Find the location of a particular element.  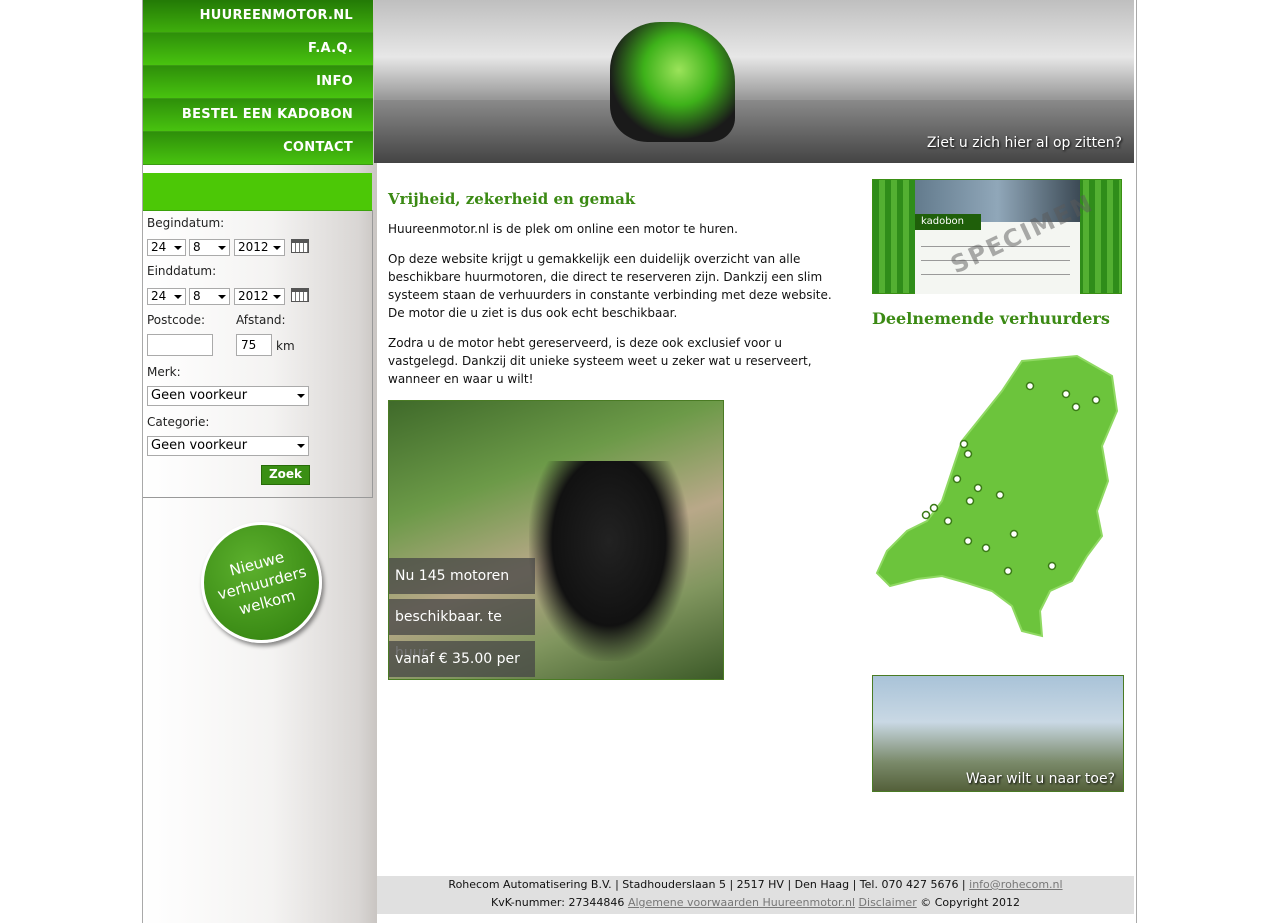

promo-line-3: vanaf € 35.00 per dag is located at coordinates (462, 659).